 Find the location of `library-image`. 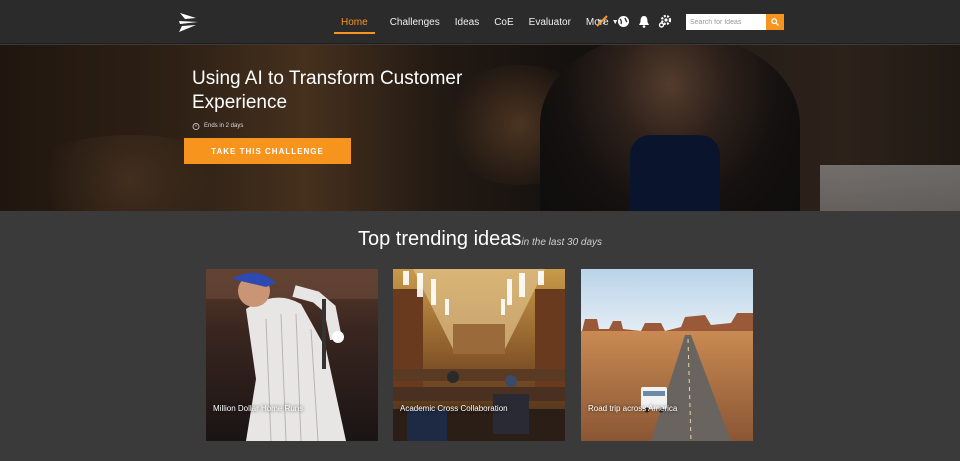

library-image is located at coordinates (479, 355).